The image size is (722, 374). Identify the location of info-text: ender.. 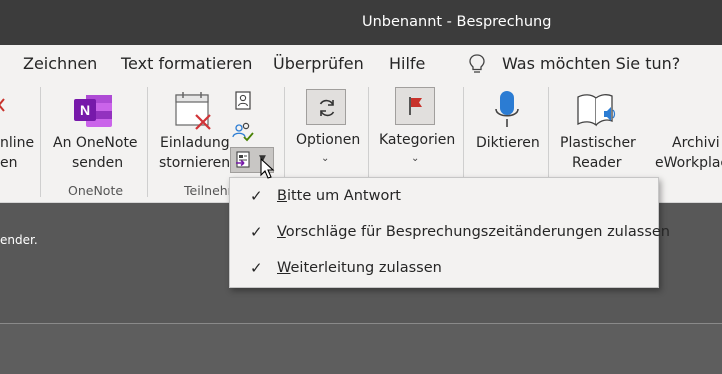
(19, 240).